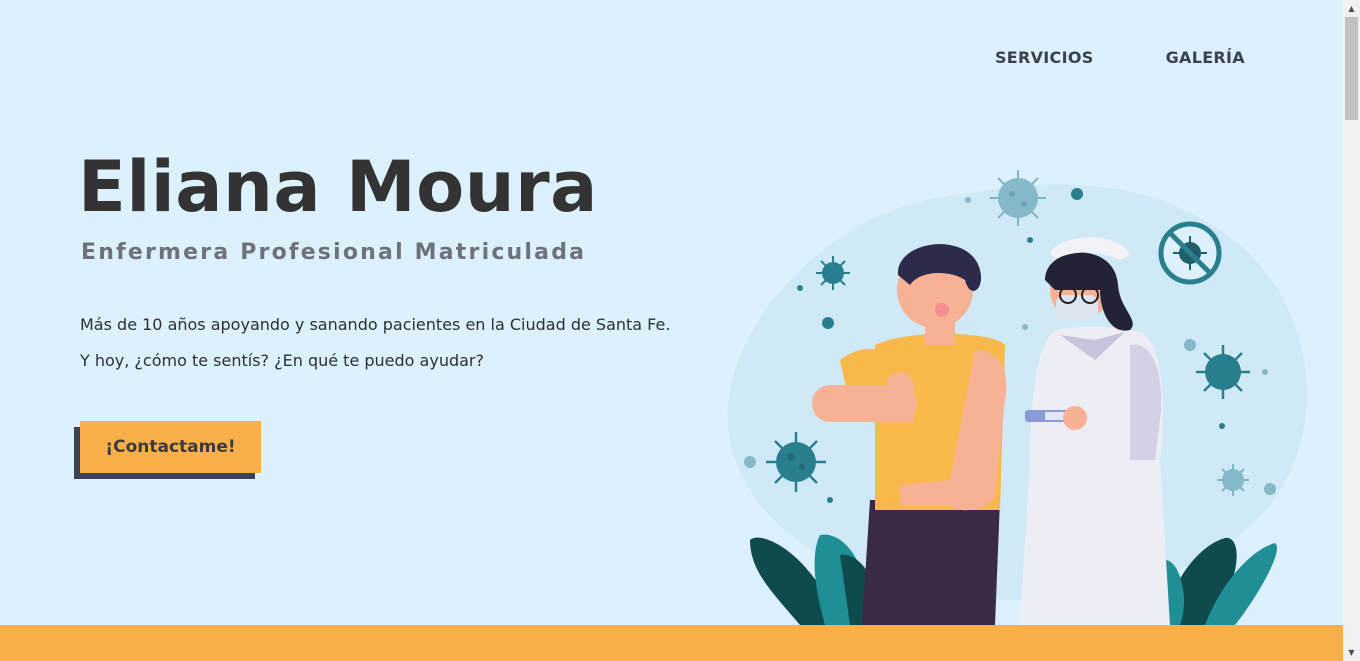  Describe the element at coordinates (1205, 57) in the screenshot. I see `nav-link-galeria: GALERÍA` at that location.